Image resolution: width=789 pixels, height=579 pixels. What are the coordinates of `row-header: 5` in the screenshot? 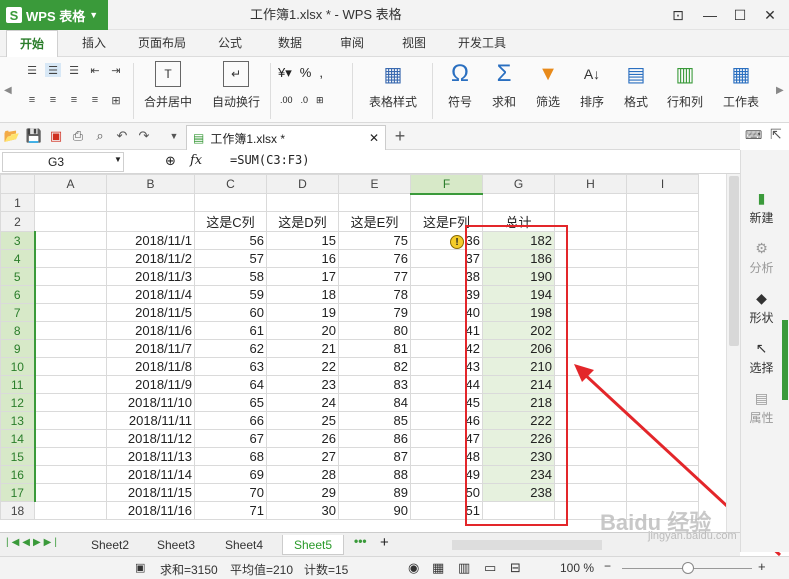 It's located at (18, 276).